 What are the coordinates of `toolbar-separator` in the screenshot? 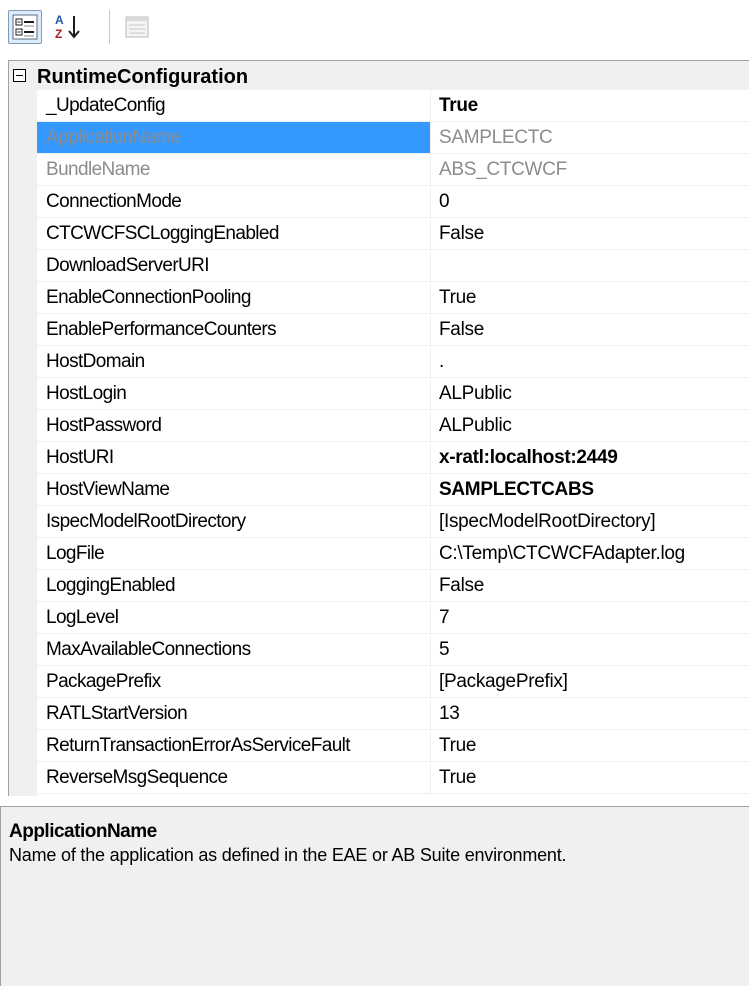 It's located at (109, 27).